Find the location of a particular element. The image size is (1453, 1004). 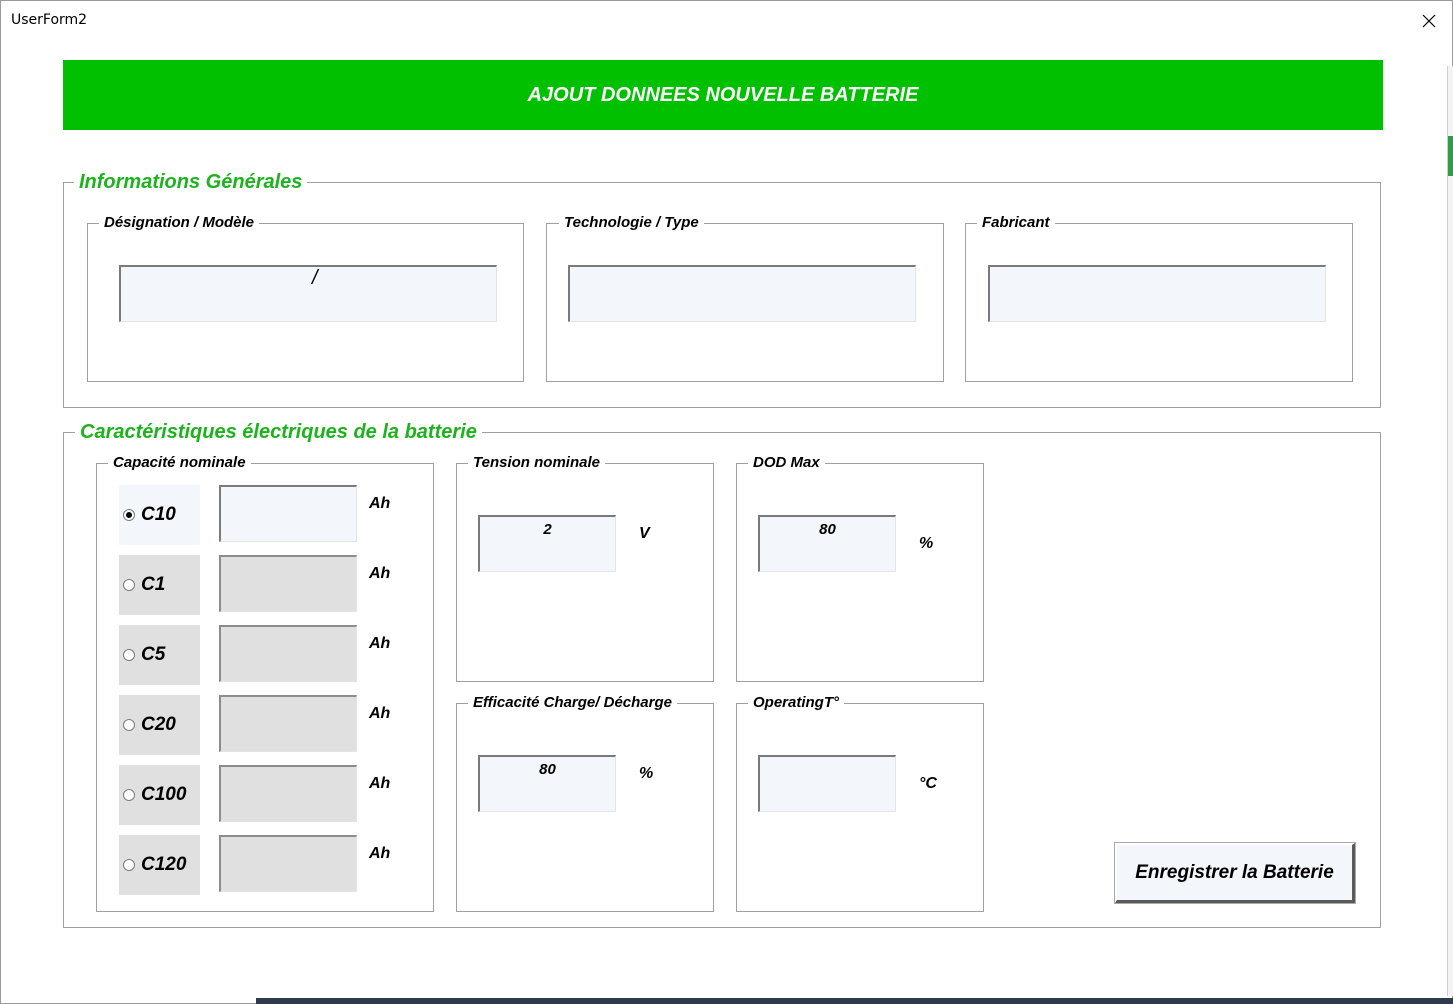

capacity-c100-unit: Ah is located at coordinates (380, 783).